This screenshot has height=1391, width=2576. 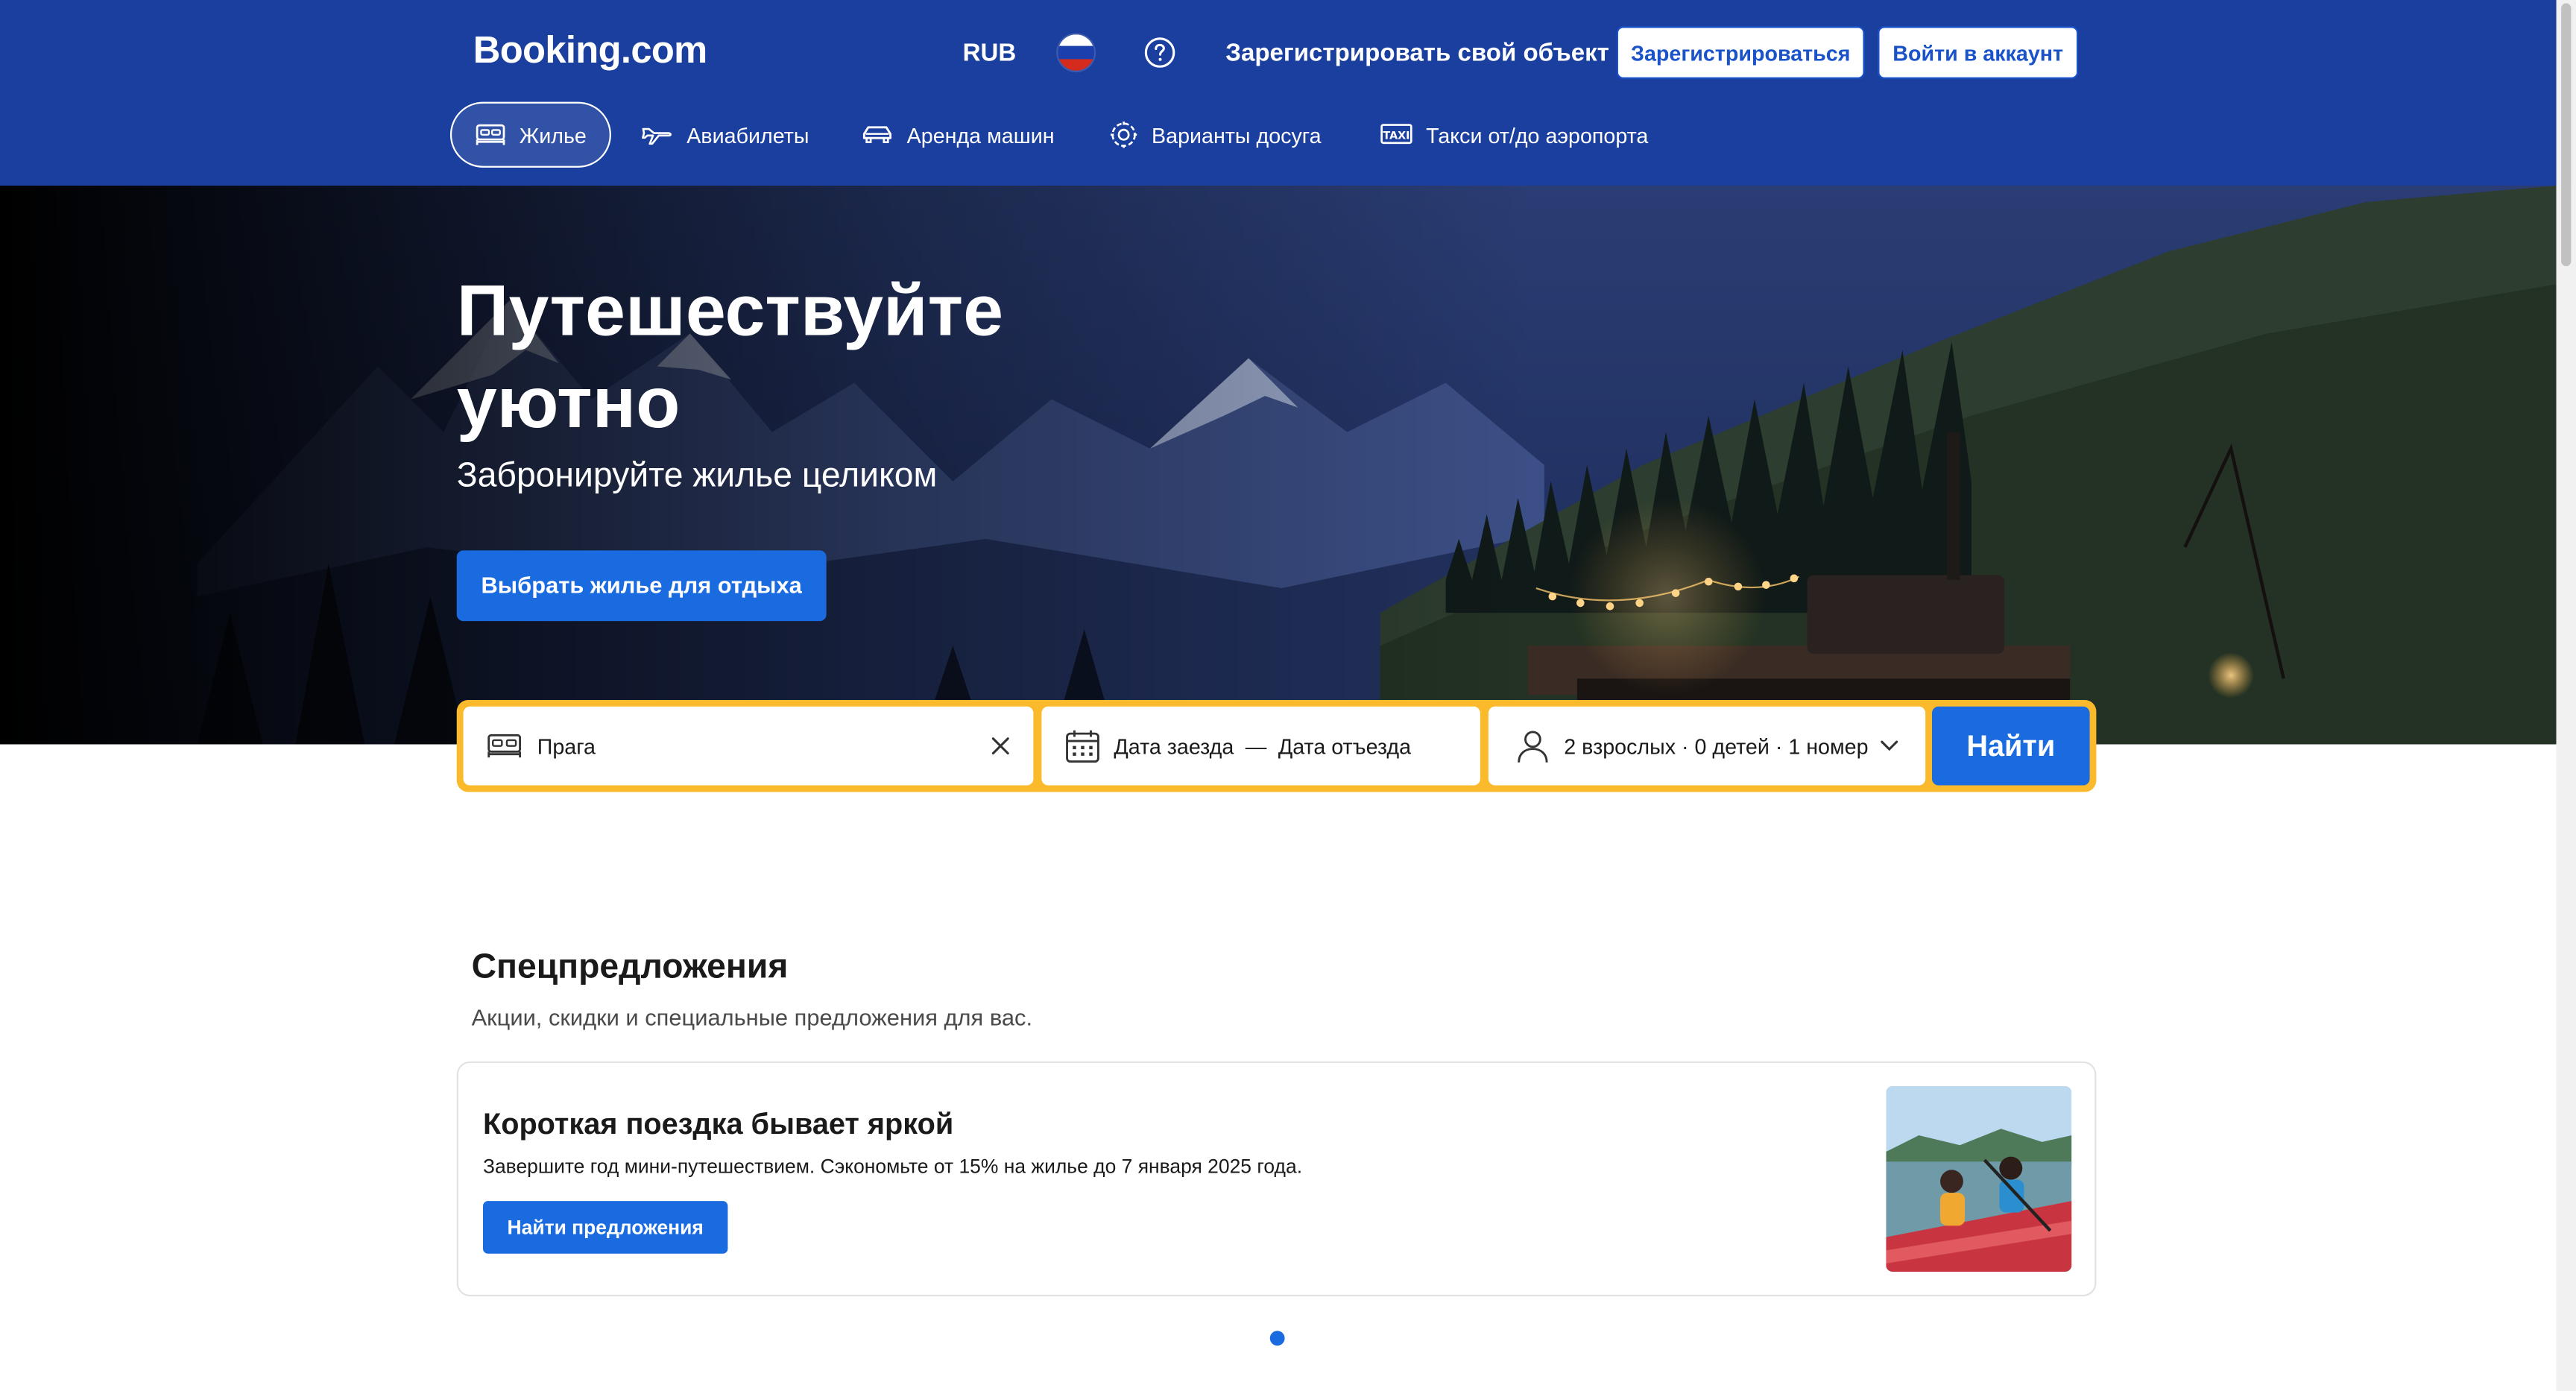 I want to click on hero-subtitle: Забронируйте жилье целиком, so click(x=697, y=475).